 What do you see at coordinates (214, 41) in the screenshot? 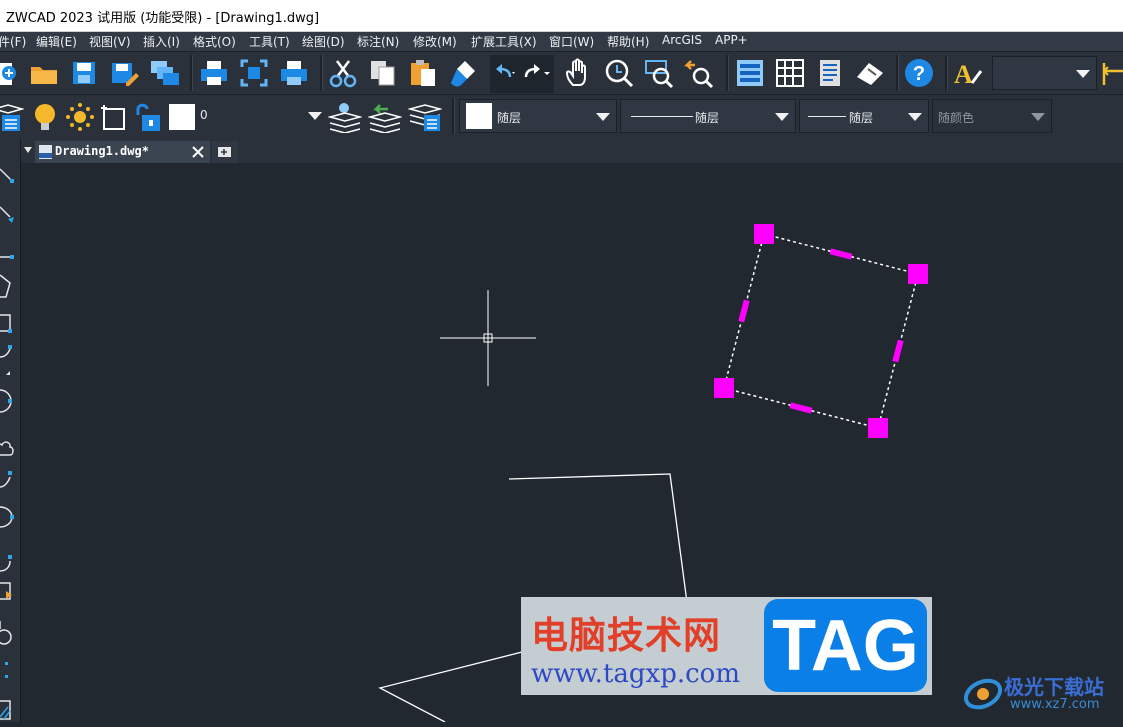
I see `menu-format: 格式(O)` at bounding box center [214, 41].